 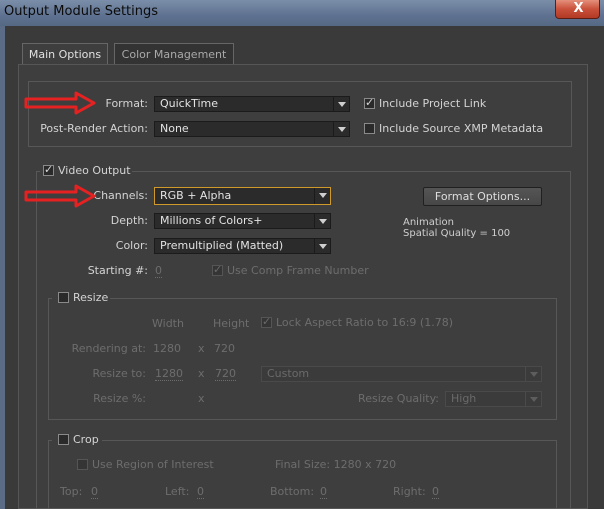 What do you see at coordinates (435, 492) in the screenshot?
I see `crop-right-field: 0` at bounding box center [435, 492].